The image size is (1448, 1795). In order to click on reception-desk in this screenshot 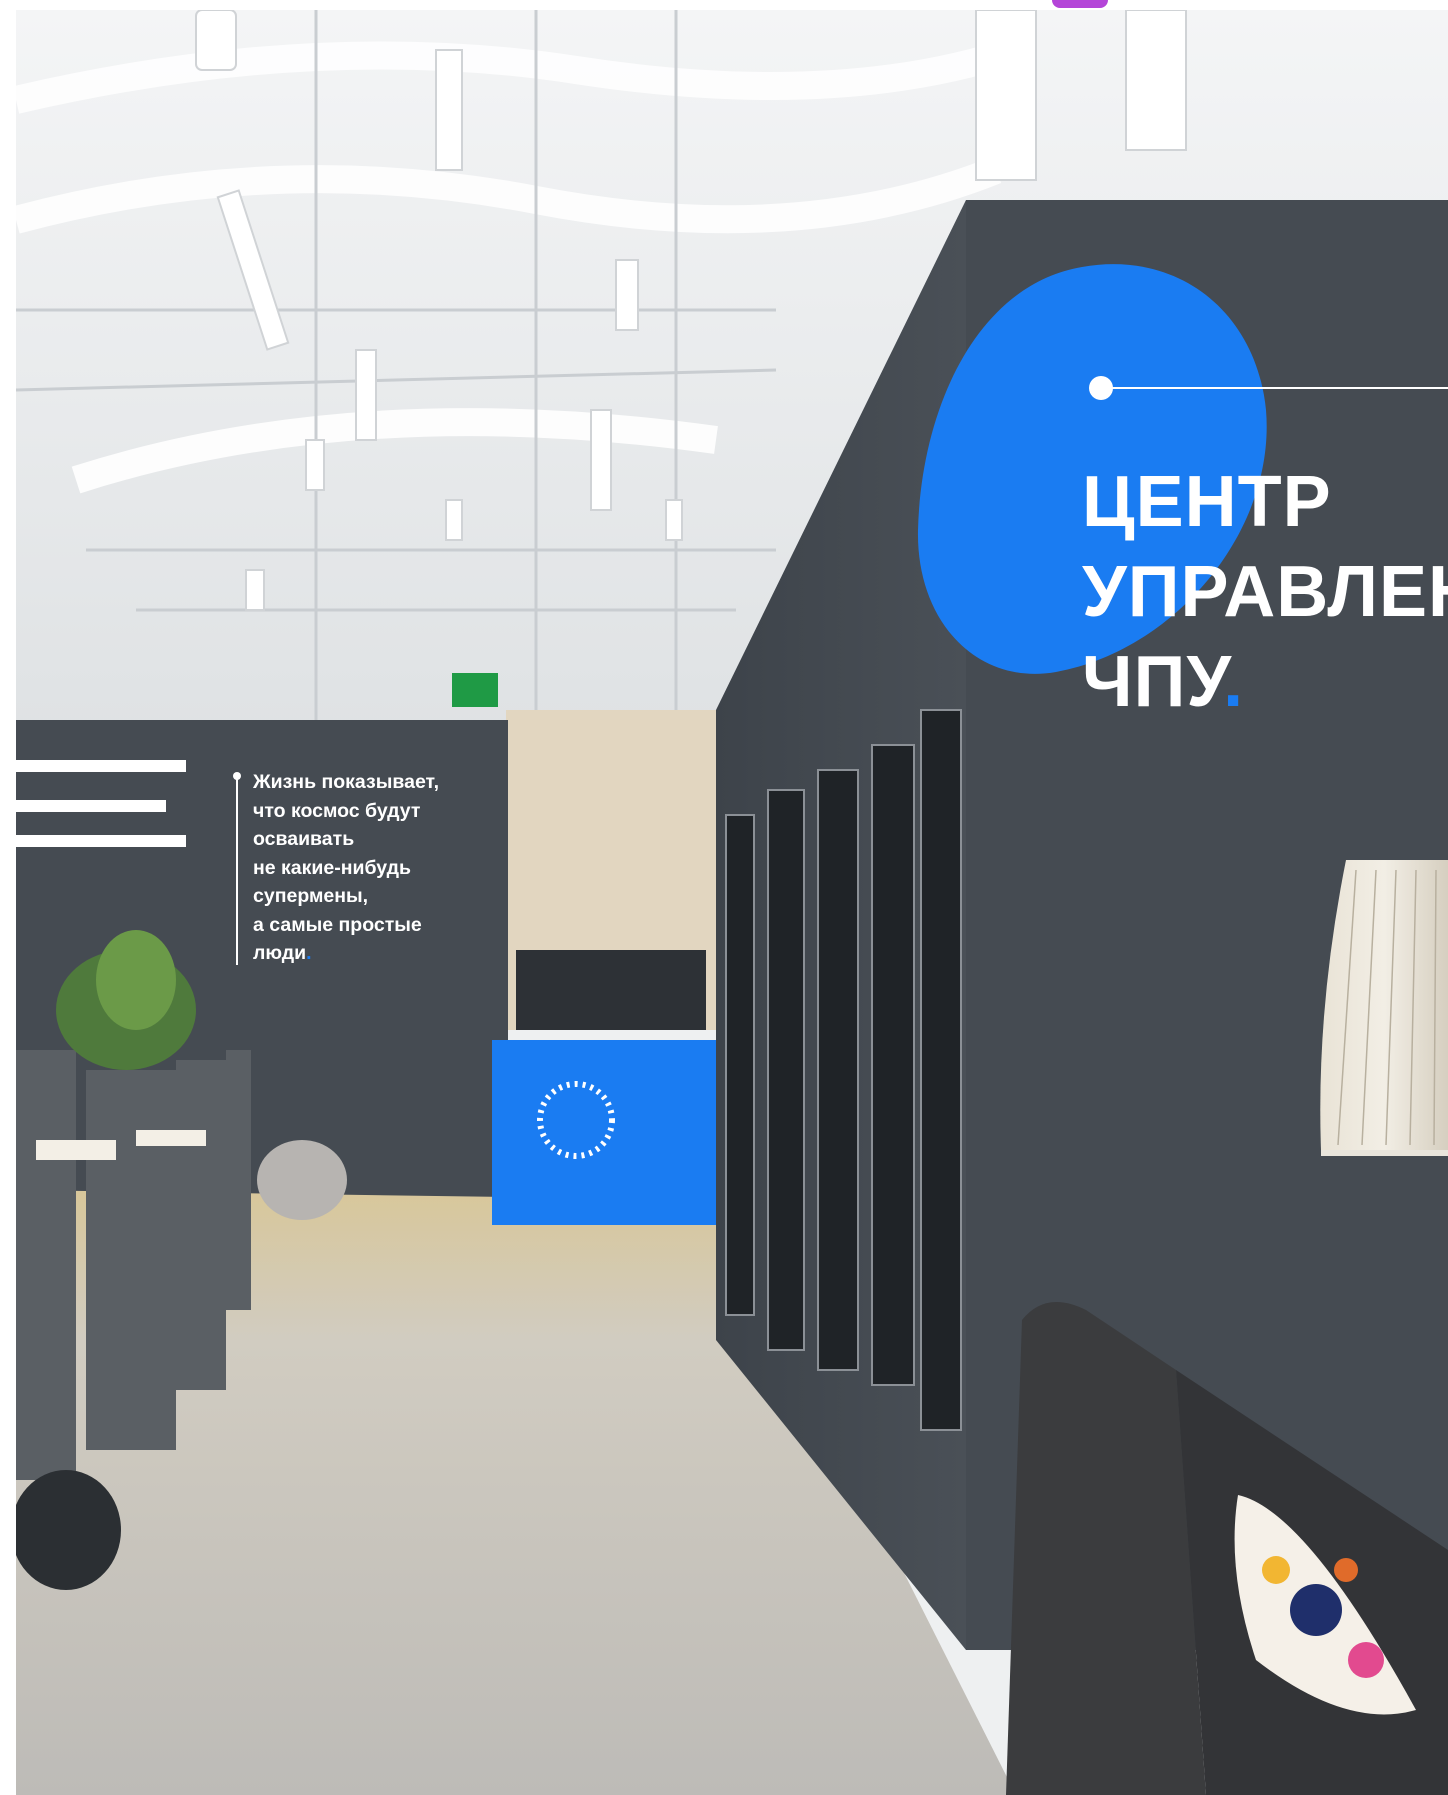, I will do `click(607, 1132)`.